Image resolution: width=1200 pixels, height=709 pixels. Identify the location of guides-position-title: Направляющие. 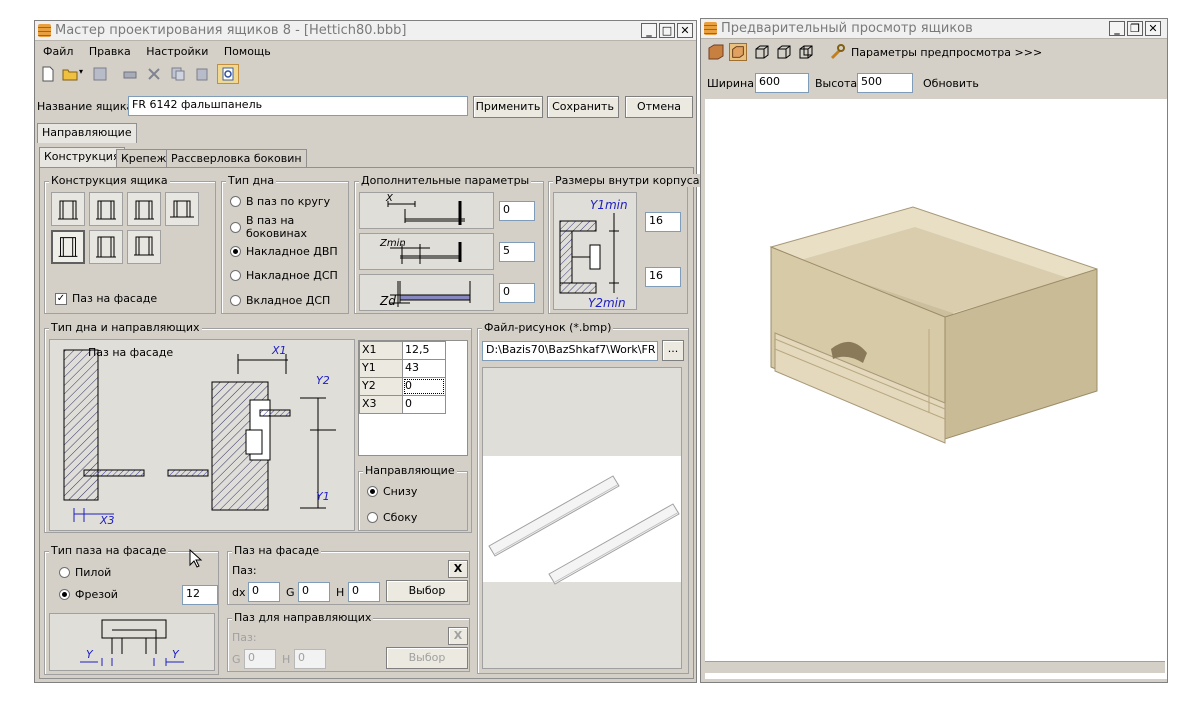
(410, 470).